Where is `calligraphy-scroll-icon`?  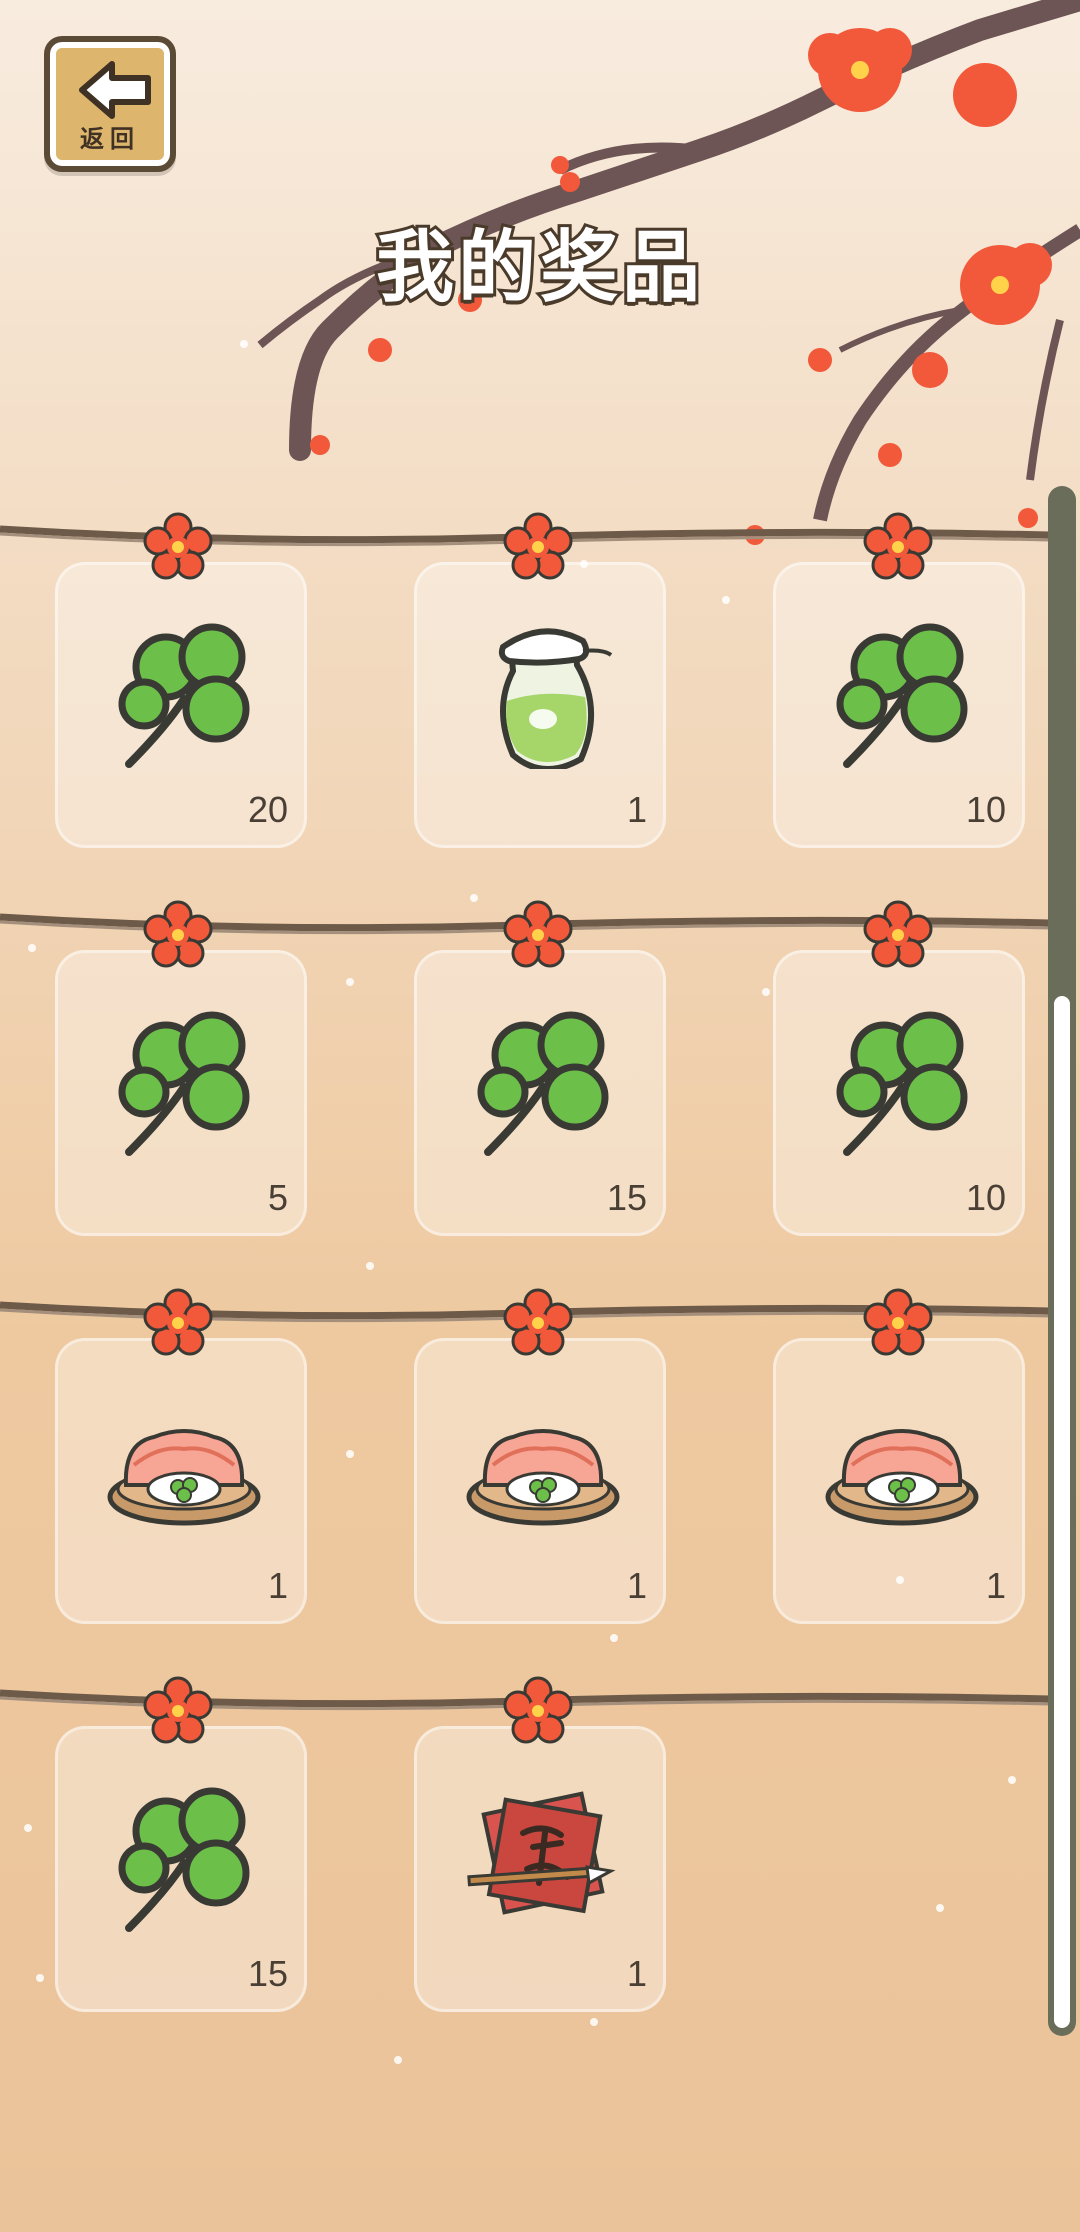
calligraphy-scroll-icon is located at coordinates (541, 1853).